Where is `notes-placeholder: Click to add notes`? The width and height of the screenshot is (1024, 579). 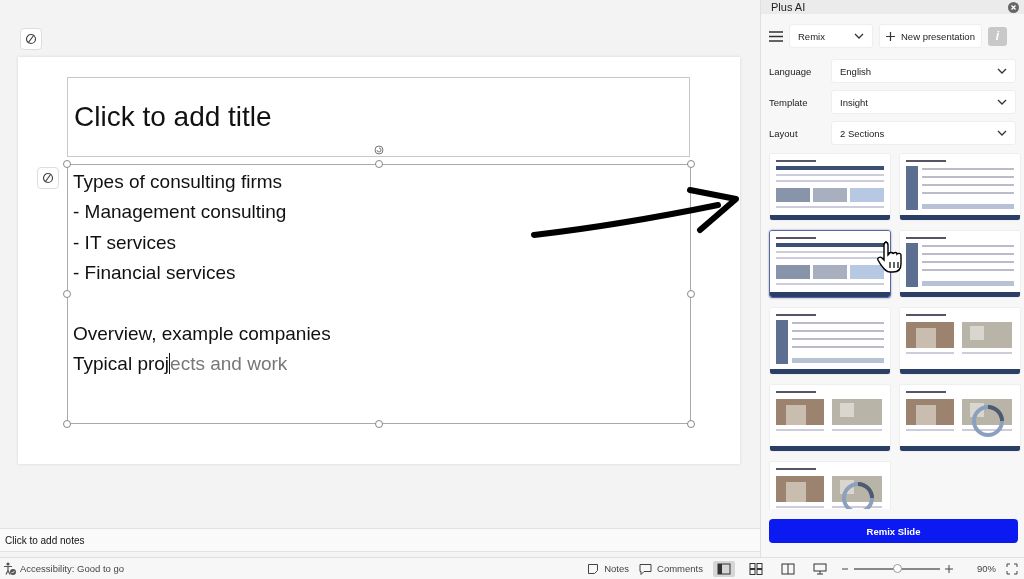 notes-placeholder: Click to add notes is located at coordinates (45, 540).